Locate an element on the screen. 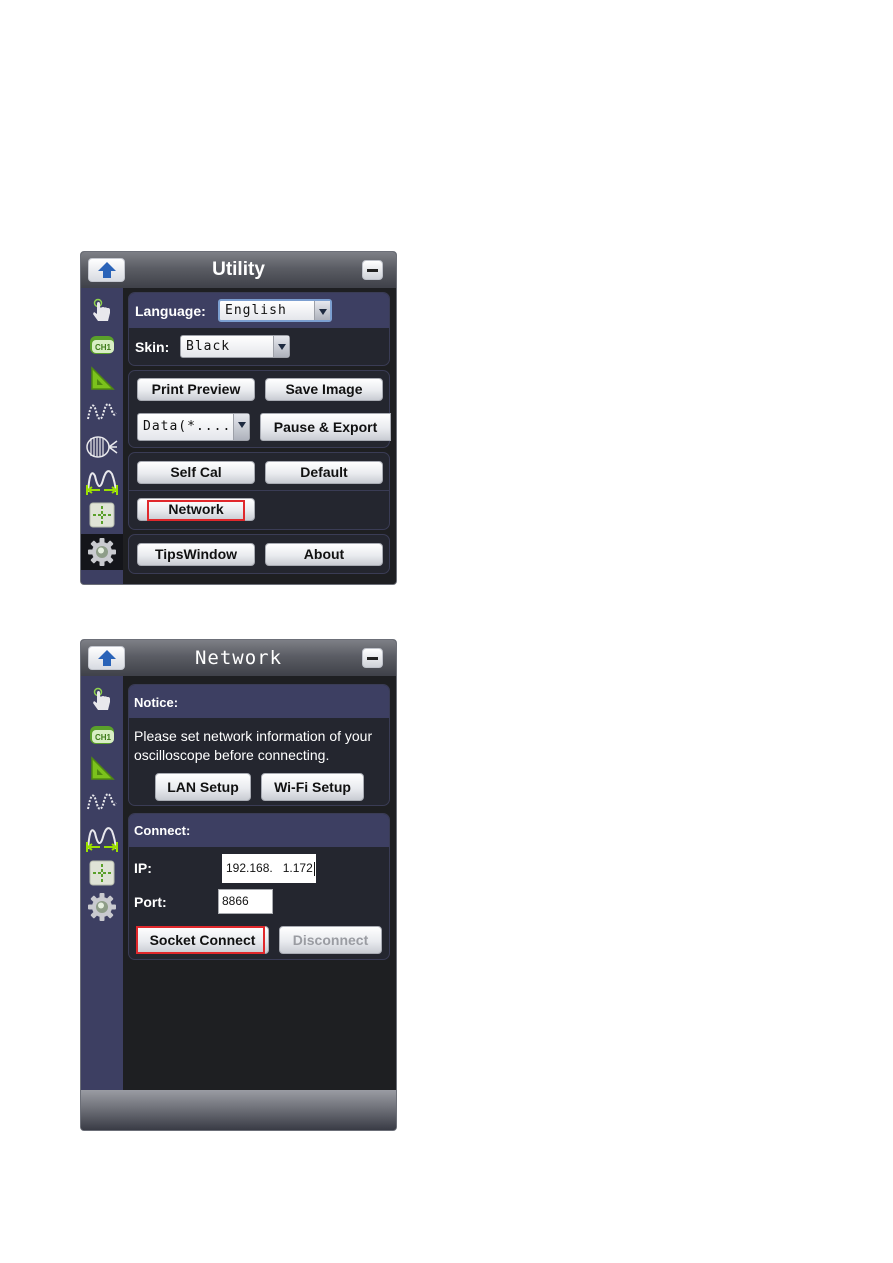 This screenshot has height=1263, width=893. text-caret is located at coordinates (314, 868).